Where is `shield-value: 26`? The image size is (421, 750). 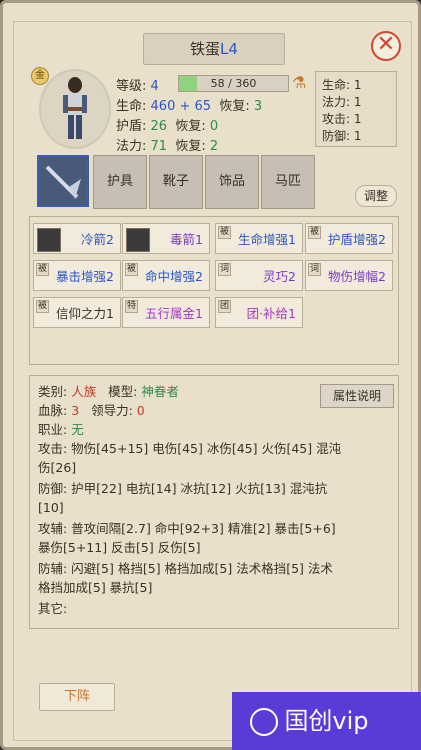
shield-value: 26 is located at coordinates (159, 126).